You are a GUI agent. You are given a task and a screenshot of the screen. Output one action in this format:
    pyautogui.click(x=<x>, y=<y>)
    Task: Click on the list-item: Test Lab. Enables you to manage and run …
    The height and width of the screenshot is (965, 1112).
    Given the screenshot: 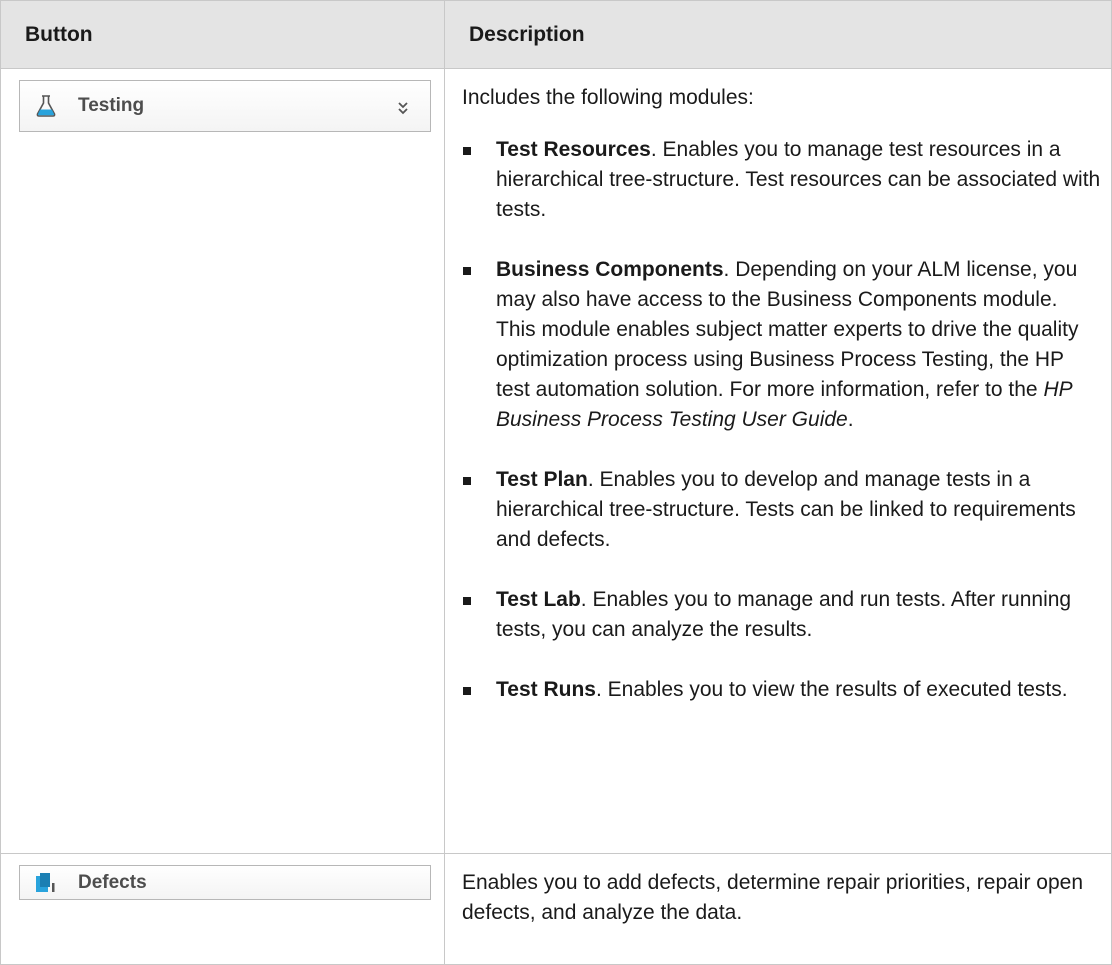 What is the action you would take?
    pyautogui.click(x=781, y=615)
    